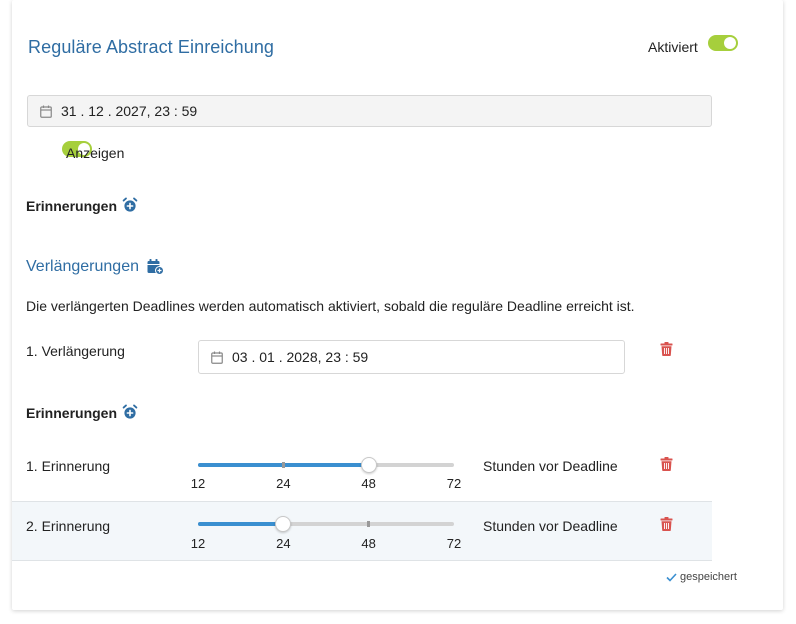 Image resolution: width=796 pixels, height=624 pixels. Describe the element at coordinates (72, 206) in the screenshot. I see `regular-reminders-label: Erinnerungen` at that location.